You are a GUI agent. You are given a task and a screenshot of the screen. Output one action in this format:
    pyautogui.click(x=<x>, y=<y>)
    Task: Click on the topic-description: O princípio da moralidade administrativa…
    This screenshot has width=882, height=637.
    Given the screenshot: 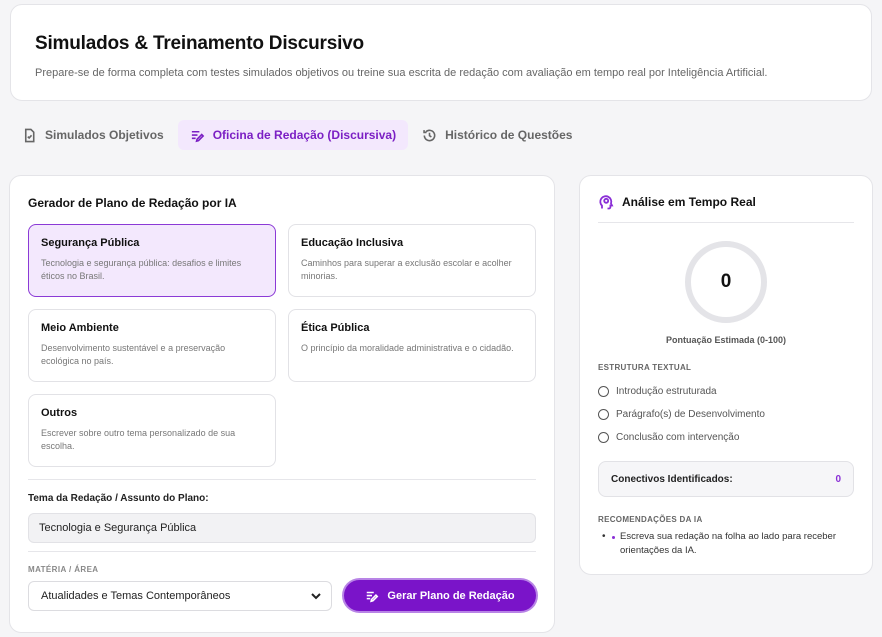 What is the action you would take?
    pyautogui.click(x=407, y=348)
    